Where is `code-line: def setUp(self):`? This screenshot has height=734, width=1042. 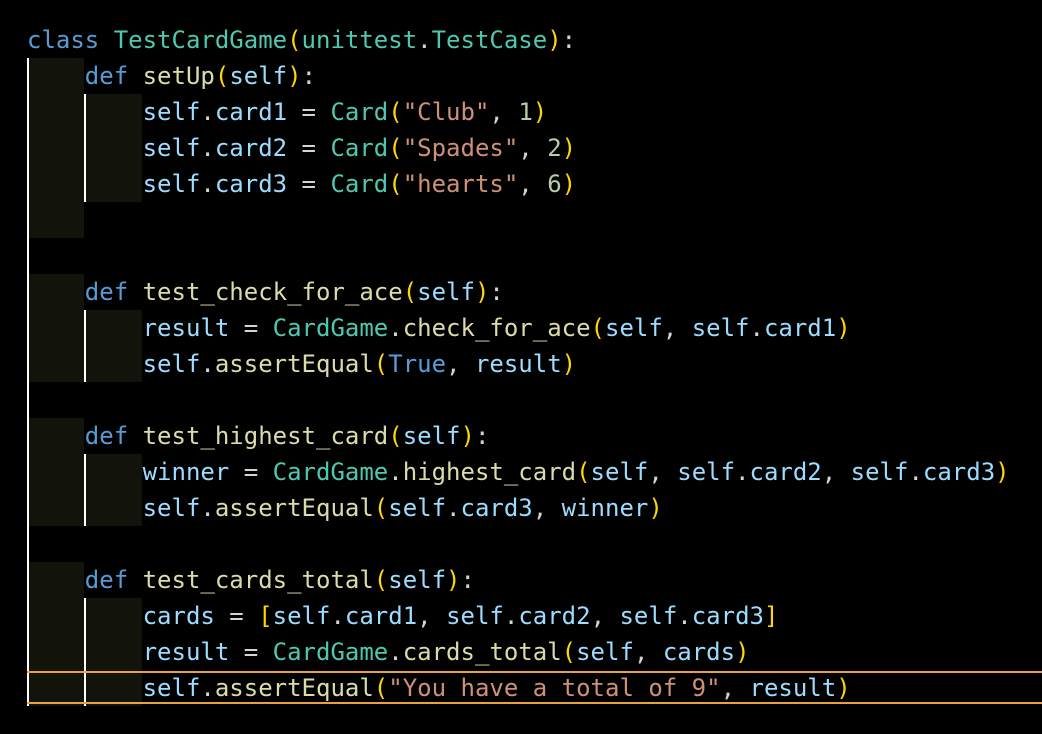 code-line: def setUp(self): is located at coordinates (171, 76).